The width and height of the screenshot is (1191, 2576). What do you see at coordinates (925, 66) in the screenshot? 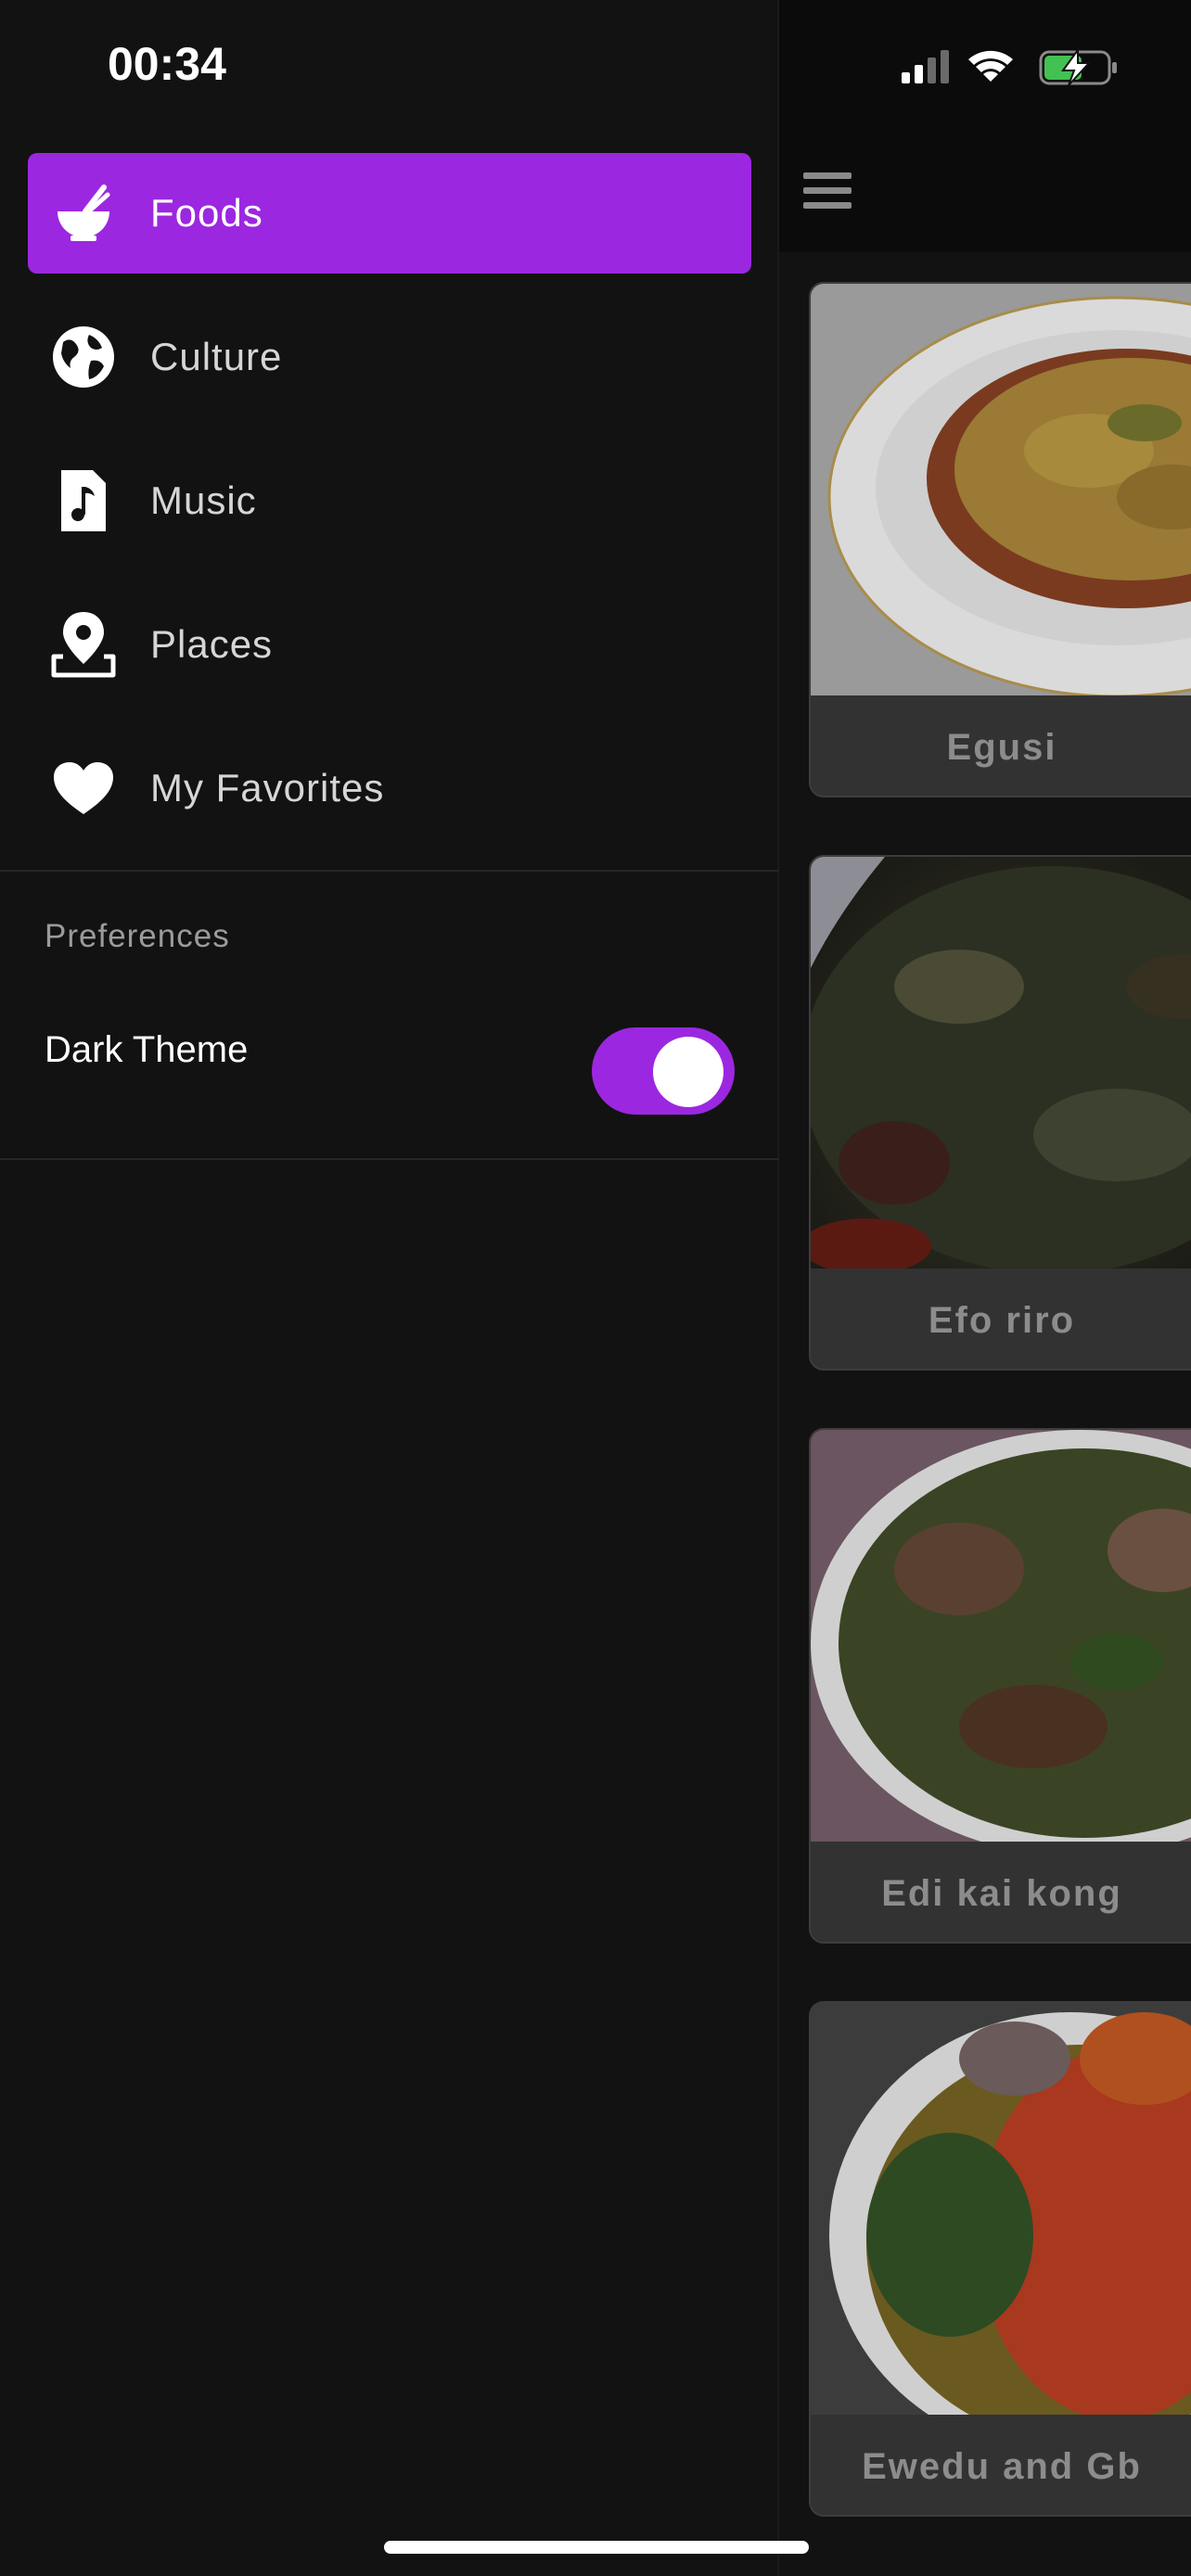
I see `cellular-signal-icon` at bounding box center [925, 66].